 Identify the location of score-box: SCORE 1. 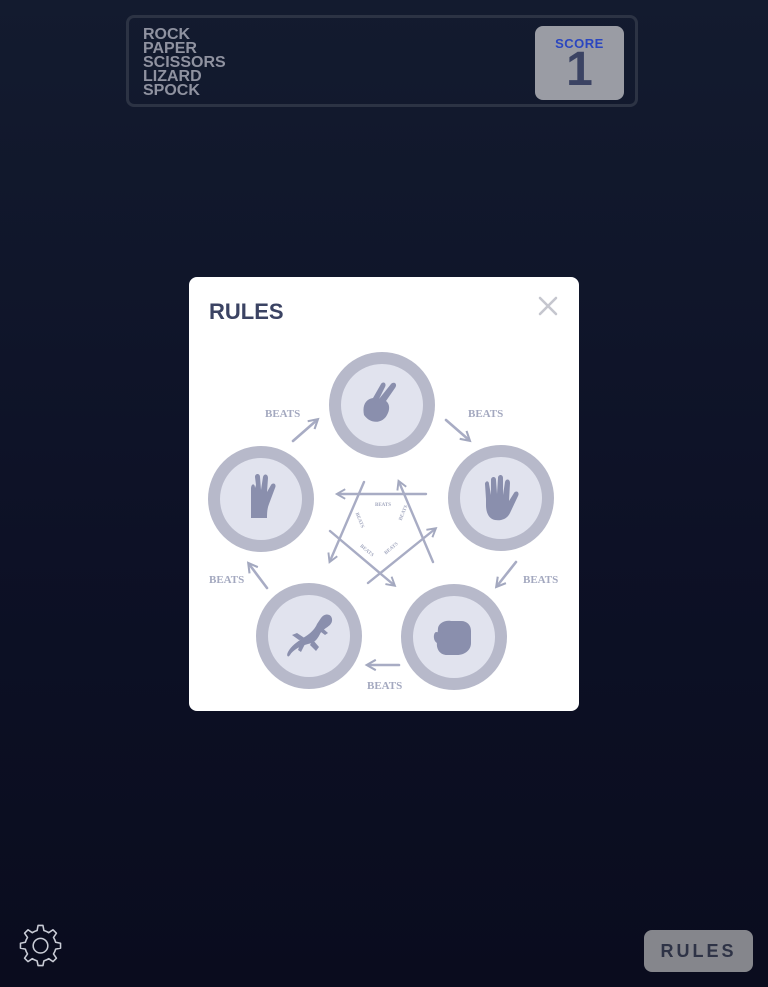
(579, 63).